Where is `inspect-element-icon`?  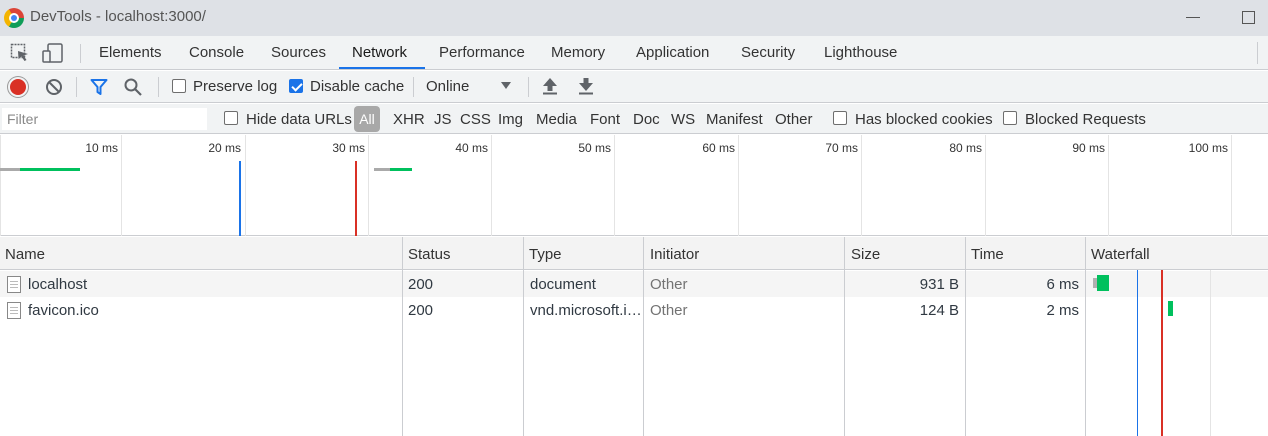
inspect-element-icon is located at coordinates (20, 53).